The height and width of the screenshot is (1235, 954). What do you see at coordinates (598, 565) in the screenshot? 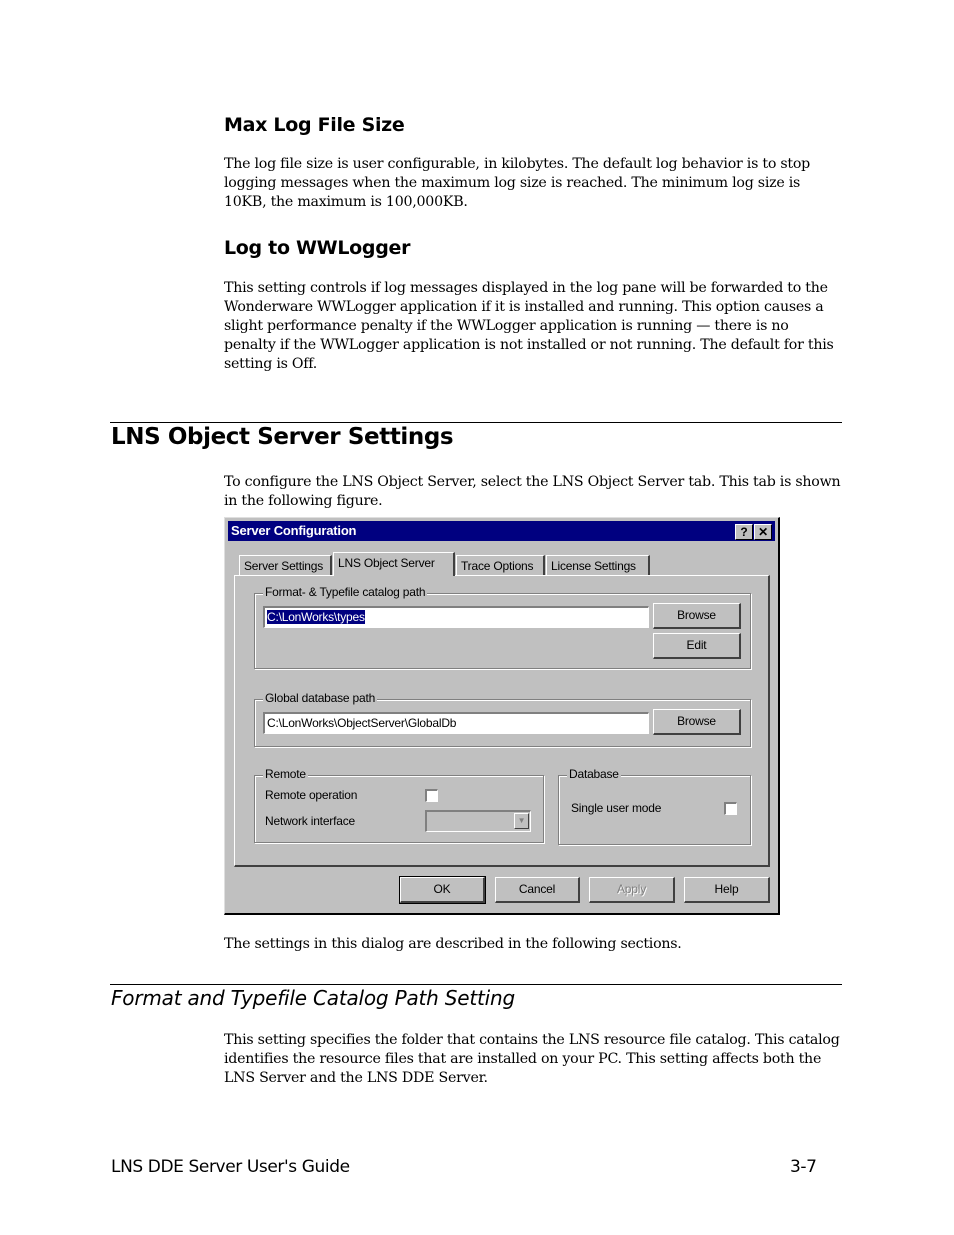
I see `tab-license-settings: License Settings` at bounding box center [598, 565].